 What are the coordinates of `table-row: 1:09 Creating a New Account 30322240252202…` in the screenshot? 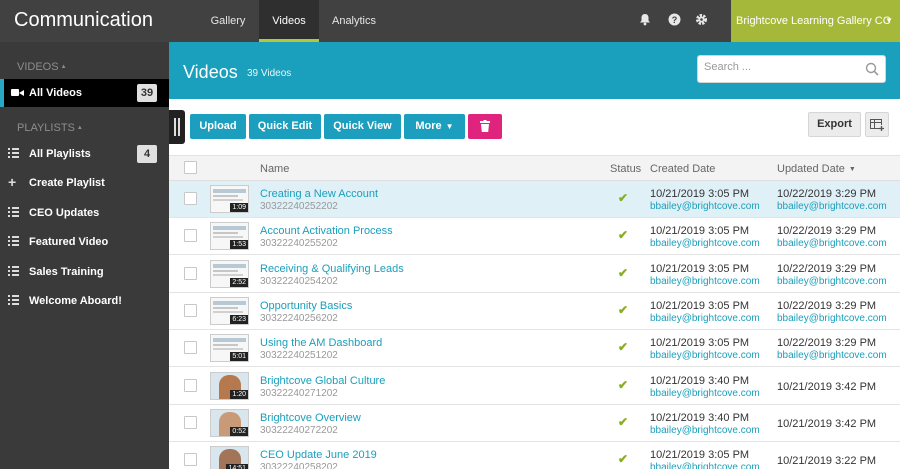 It's located at (534, 199).